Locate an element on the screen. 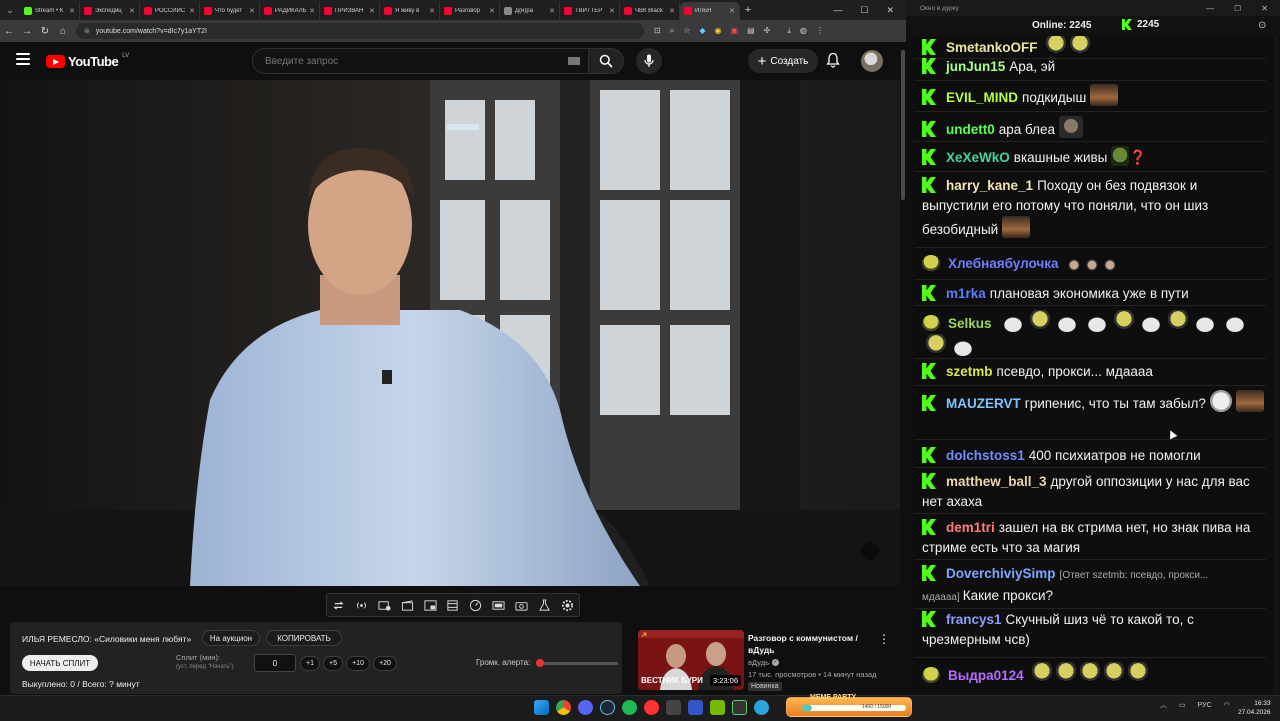  chat-username: dolchstoss1 is located at coordinates (985, 455).